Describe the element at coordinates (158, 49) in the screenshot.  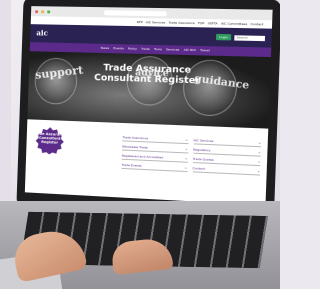
I see `nav-item: Tools` at that location.